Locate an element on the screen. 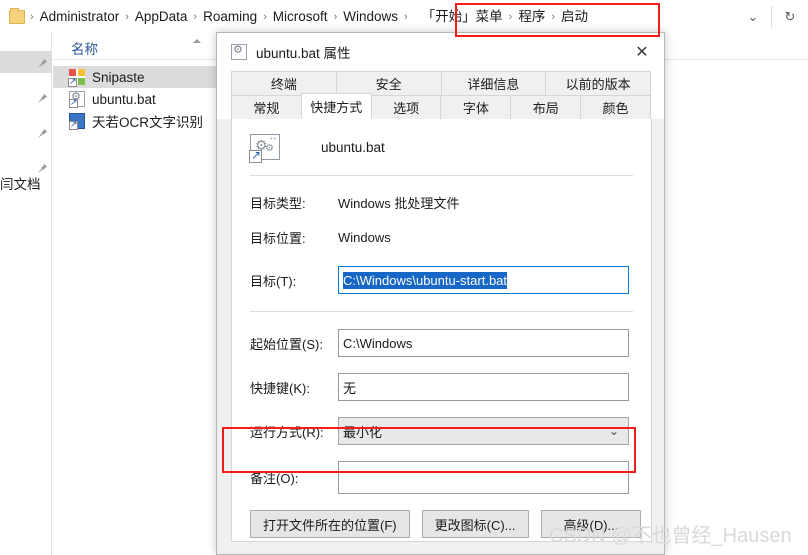 This screenshot has height=555, width=808. tab-general: 常规 is located at coordinates (266, 107).